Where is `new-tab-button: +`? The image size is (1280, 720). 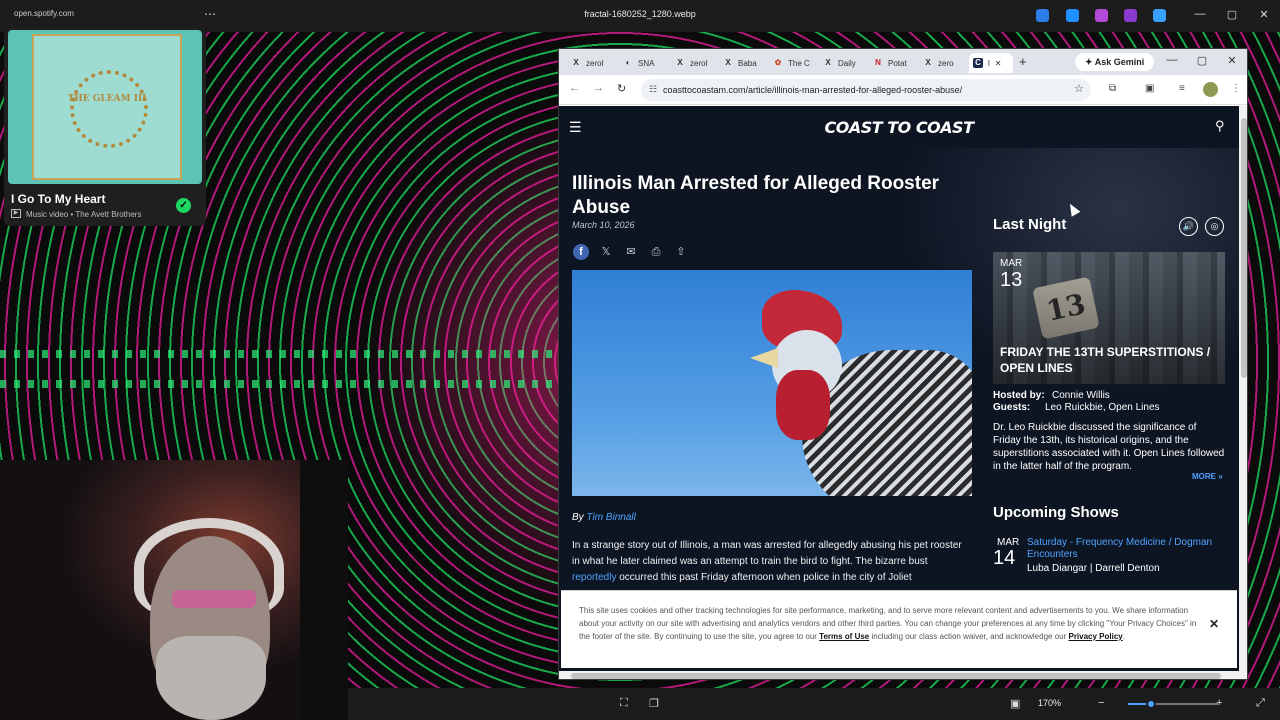
new-tab-button: + is located at coordinates (1023, 61).